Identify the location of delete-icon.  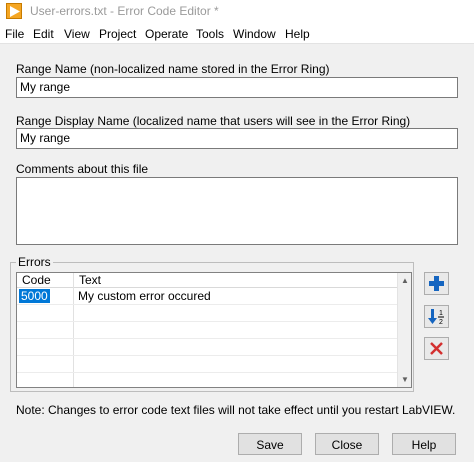
(436, 348).